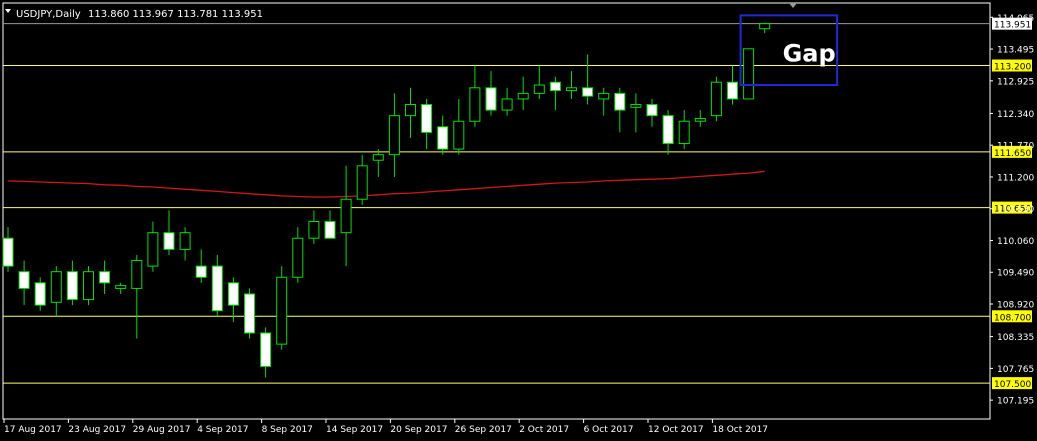 Image resolution: width=1037 pixels, height=441 pixels. What do you see at coordinates (1015, 178) in the screenshot?
I see `y-tick-label: 111.200` at bounding box center [1015, 178].